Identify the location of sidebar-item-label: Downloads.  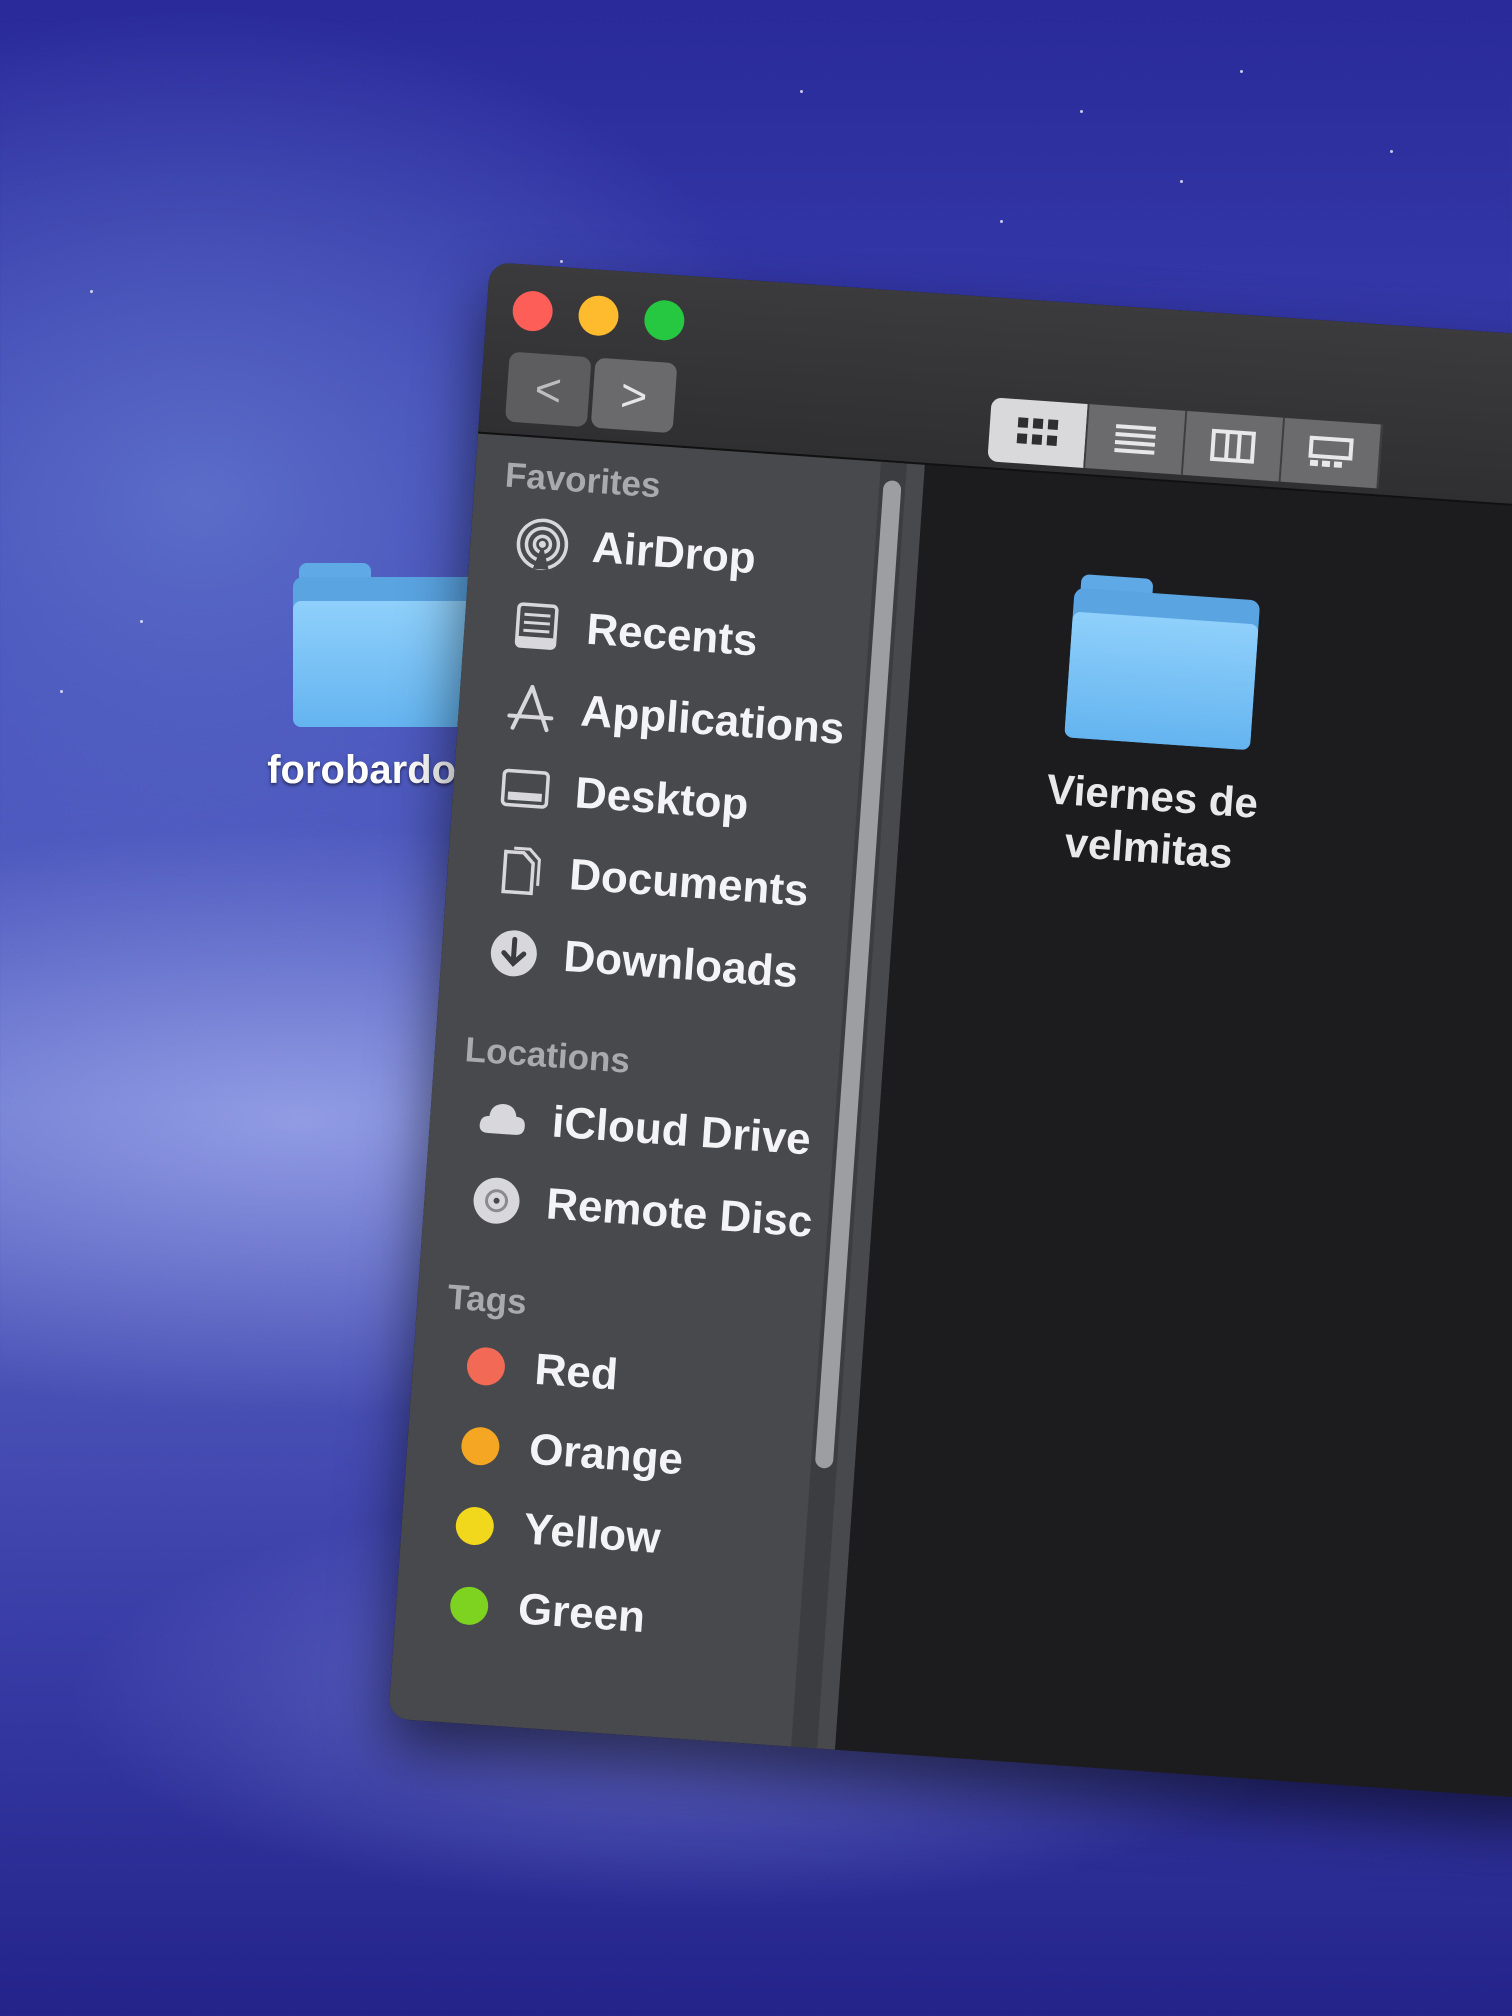
(681, 964).